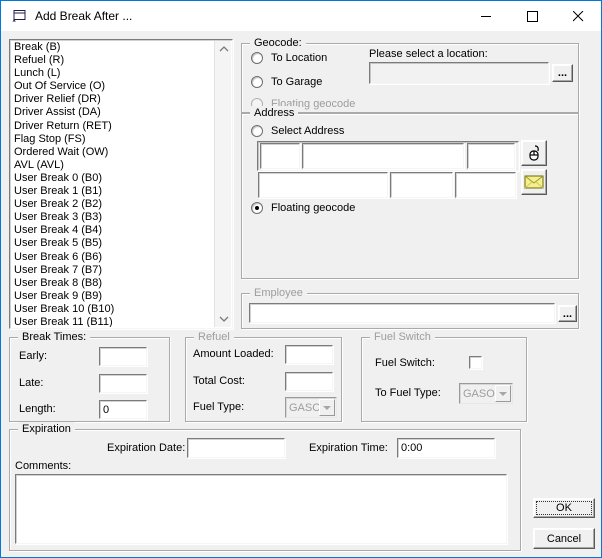  Describe the element at coordinates (444, 376) in the screenshot. I see `fuel-switch-group: Fuel Switch` at that location.